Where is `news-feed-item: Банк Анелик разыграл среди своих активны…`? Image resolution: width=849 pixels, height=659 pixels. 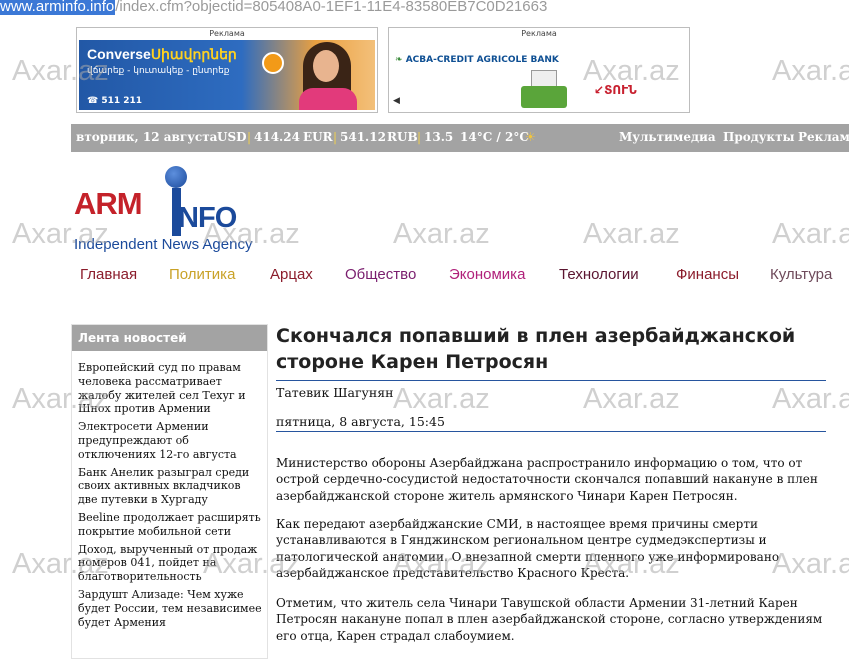
news-feed-item: Банк Анелик разыграл среди своих активны… is located at coordinates (170, 486).